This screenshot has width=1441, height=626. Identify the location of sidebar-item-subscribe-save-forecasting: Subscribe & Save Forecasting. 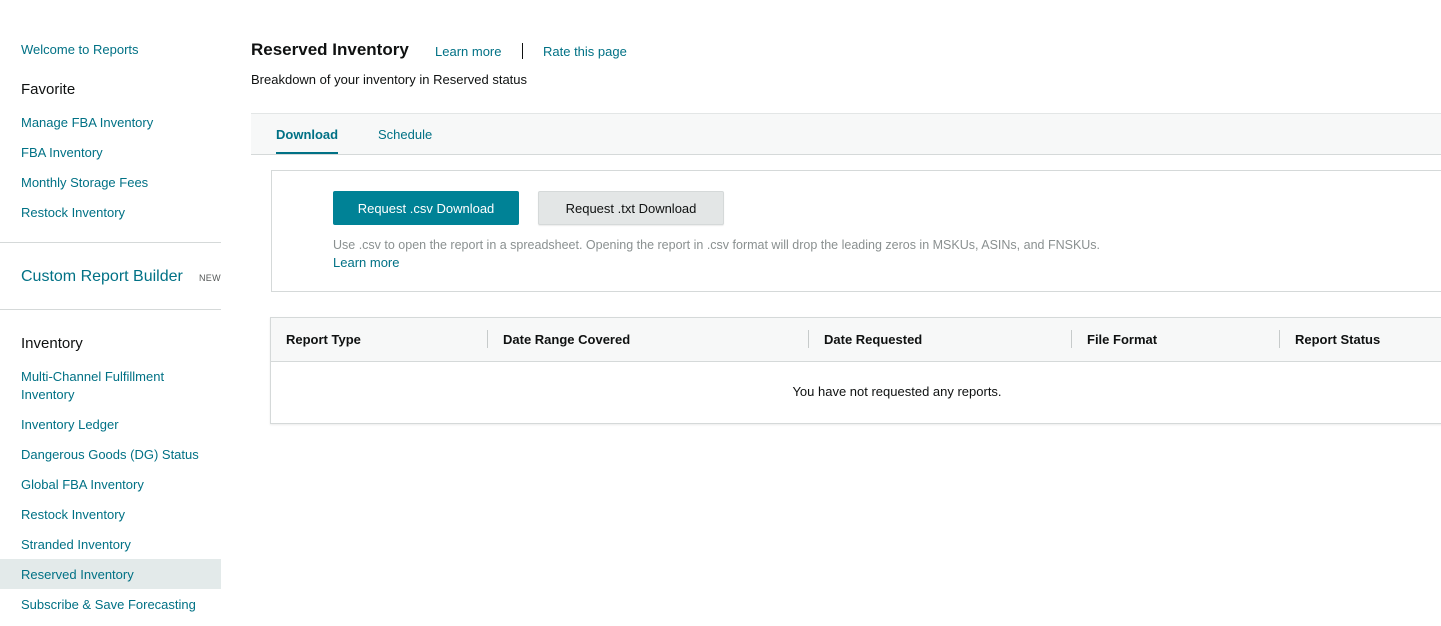
(108, 605).